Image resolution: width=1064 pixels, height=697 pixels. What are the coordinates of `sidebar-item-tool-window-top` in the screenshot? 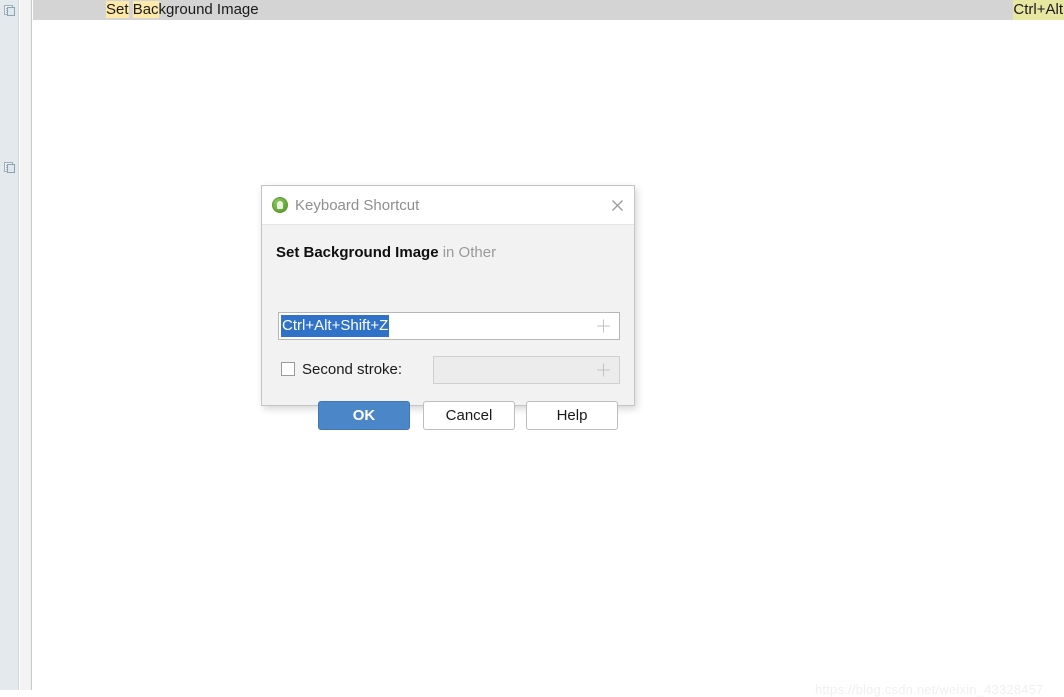 It's located at (9, 10).